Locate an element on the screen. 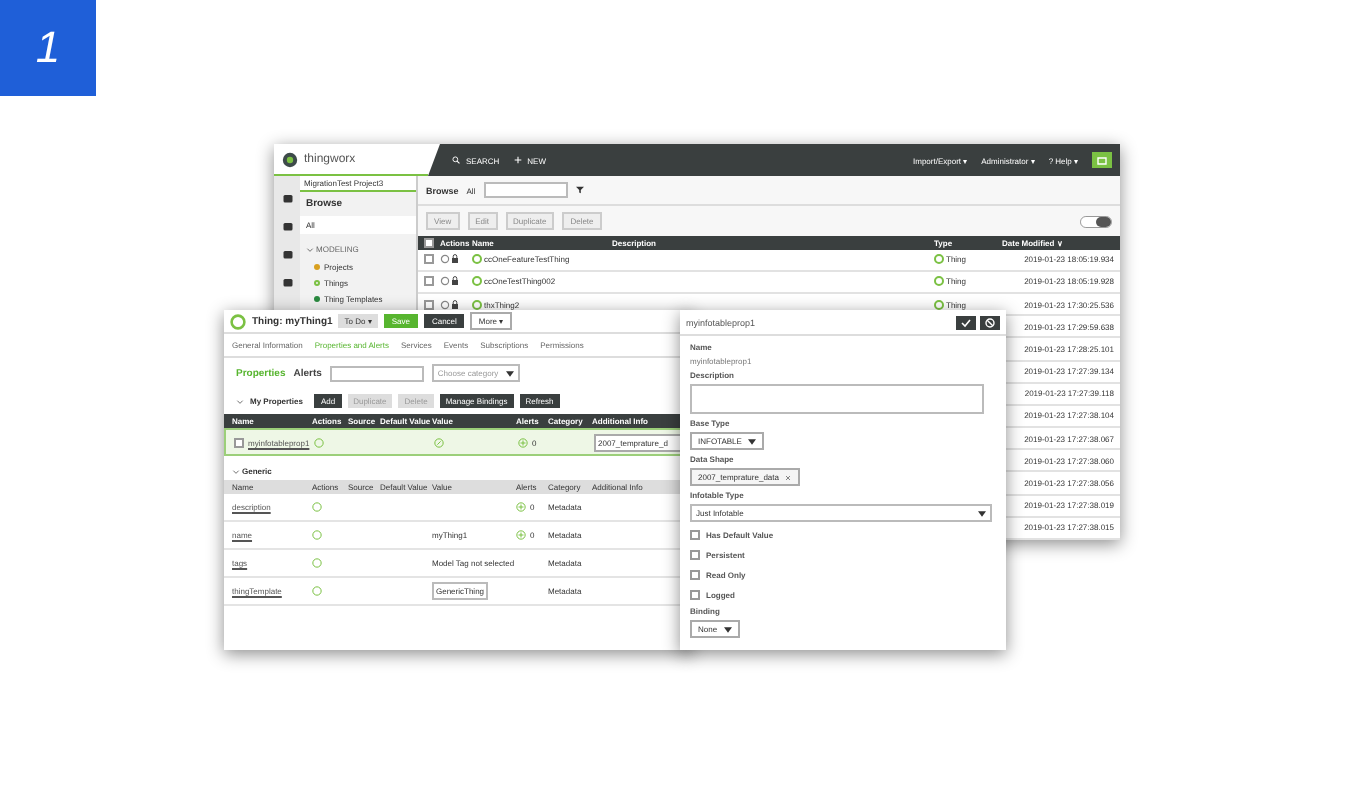  view-switch-icon is located at coordinates (1096, 221).